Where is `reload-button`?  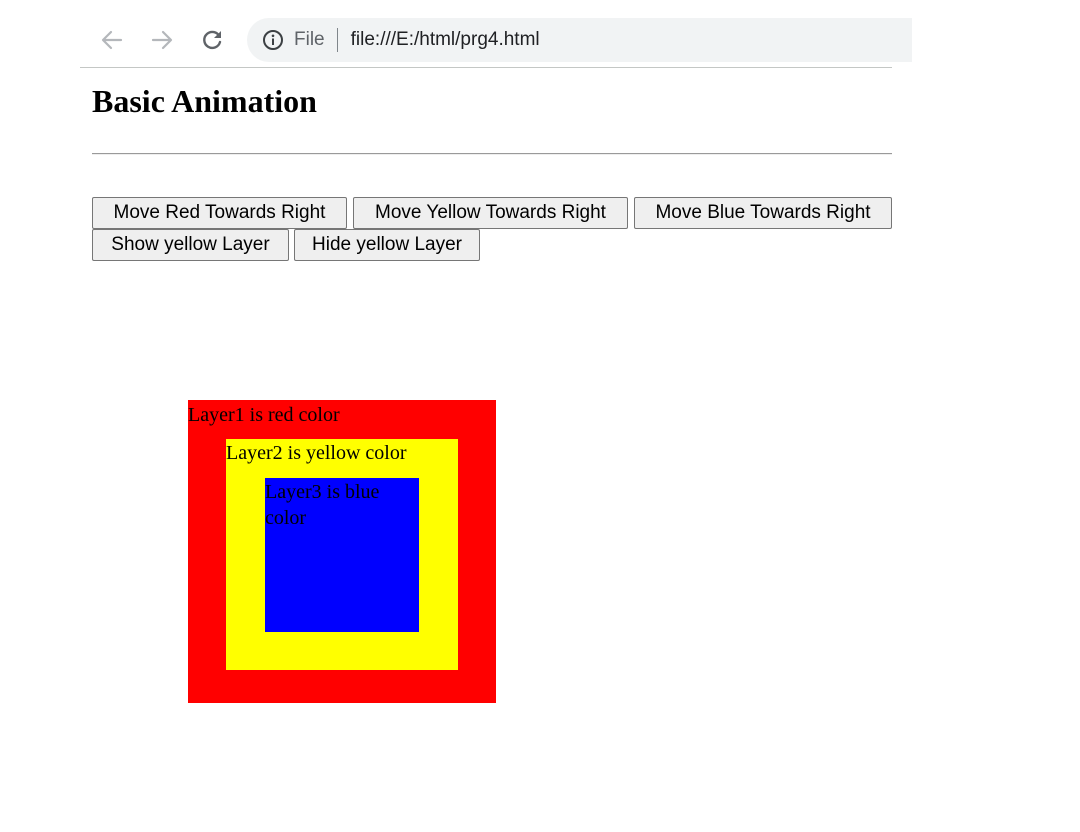 reload-button is located at coordinates (212, 40).